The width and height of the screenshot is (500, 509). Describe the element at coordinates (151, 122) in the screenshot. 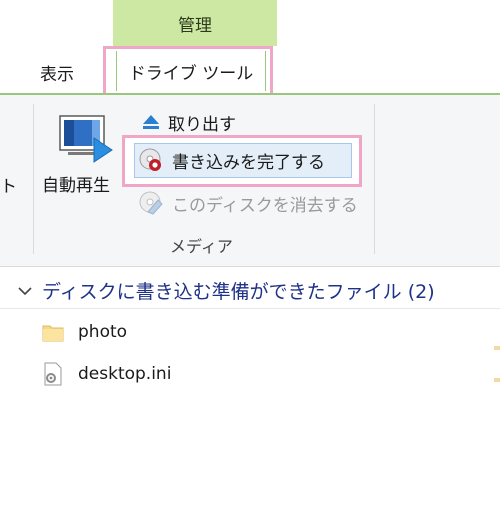

I see `eject-icon` at that location.